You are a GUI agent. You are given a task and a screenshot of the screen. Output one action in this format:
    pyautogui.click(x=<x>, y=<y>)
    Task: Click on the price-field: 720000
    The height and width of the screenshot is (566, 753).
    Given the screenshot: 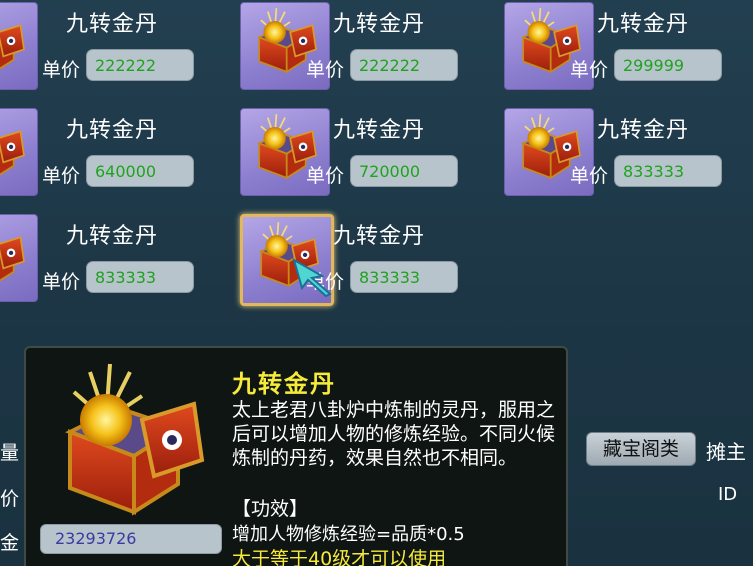 What is the action you would take?
    pyautogui.click(x=404, y=171)
    